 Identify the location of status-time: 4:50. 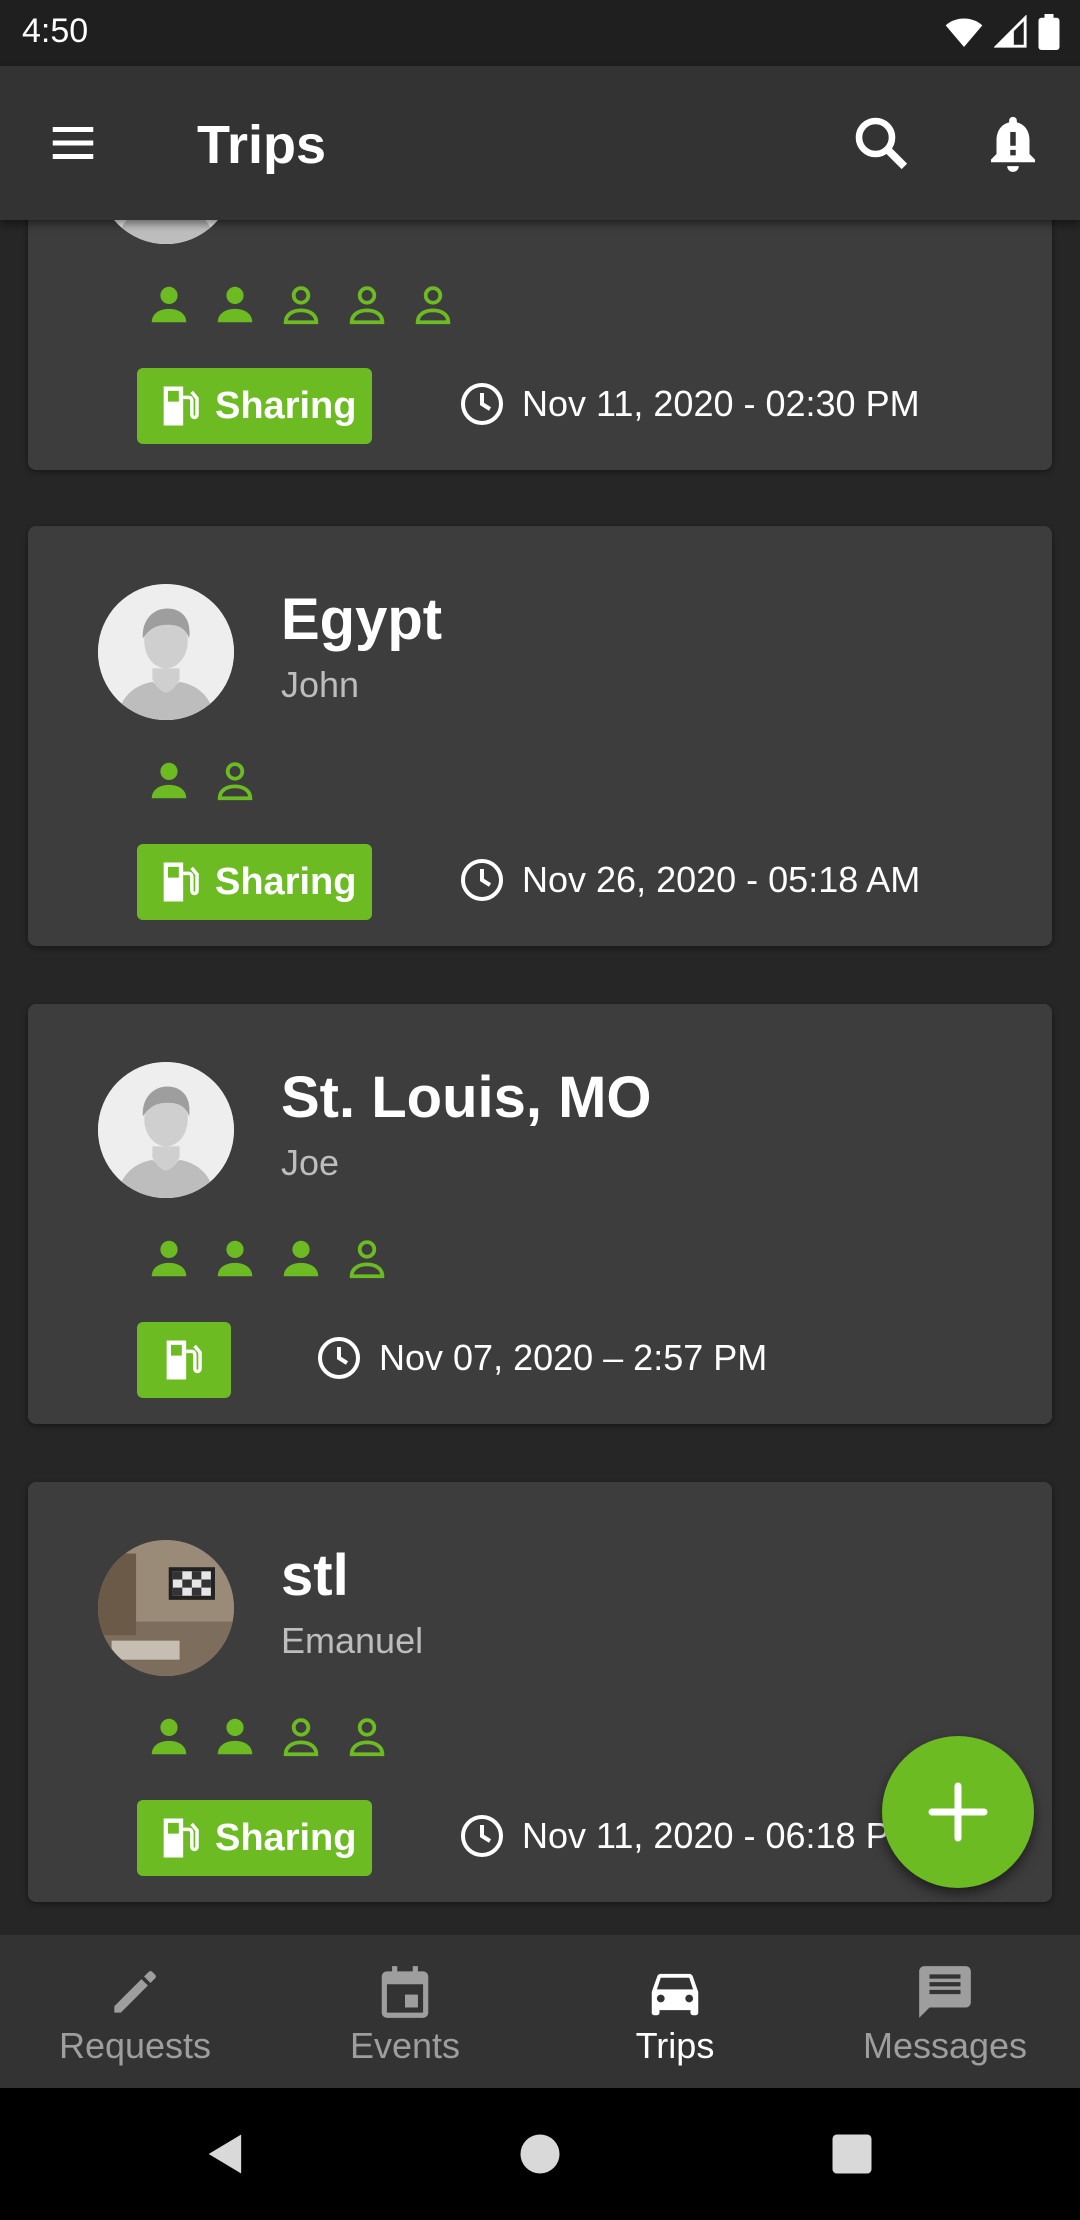
(55, 31).